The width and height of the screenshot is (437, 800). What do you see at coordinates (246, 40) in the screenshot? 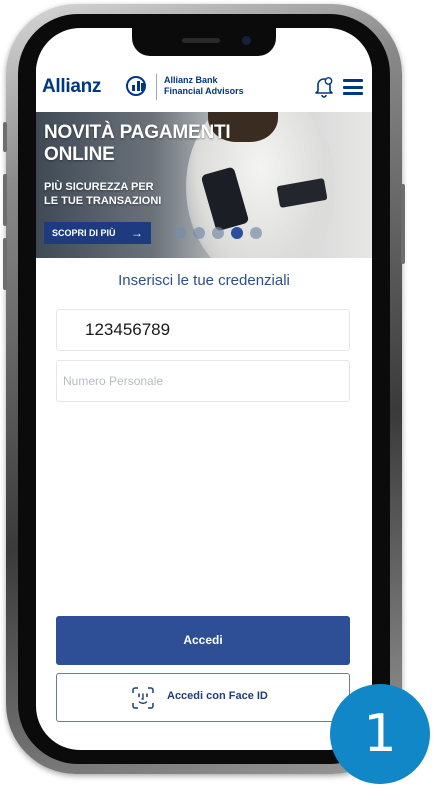
I see `front-camera` at bounding box center [246, 40].